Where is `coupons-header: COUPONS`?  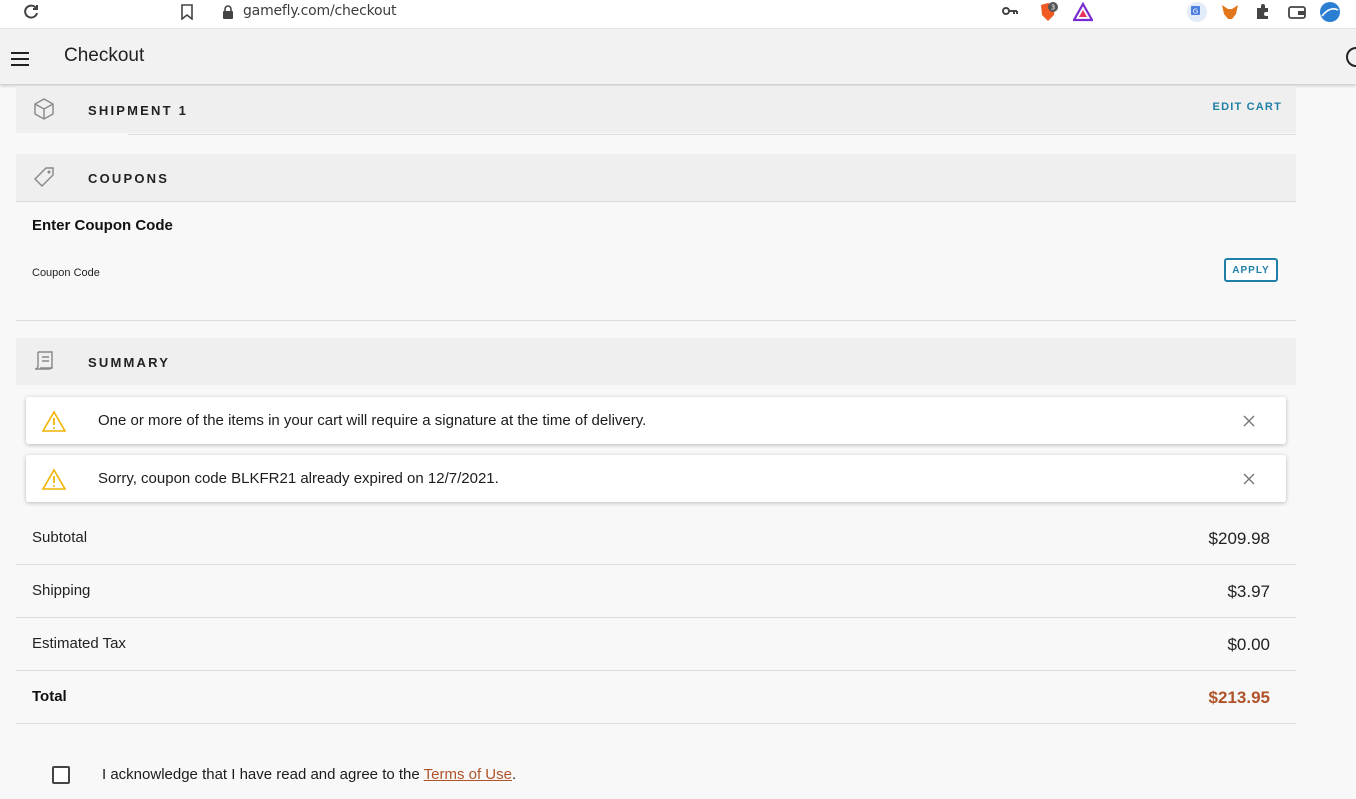
coupons-header: COUPONS is located at coordinates (656, 177).